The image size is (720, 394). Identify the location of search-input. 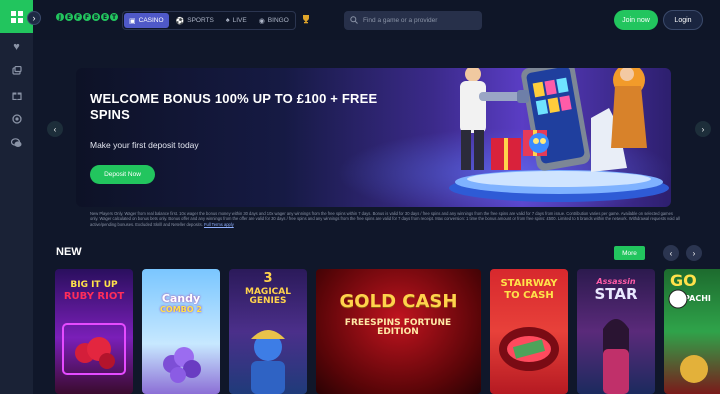
(418, 20).